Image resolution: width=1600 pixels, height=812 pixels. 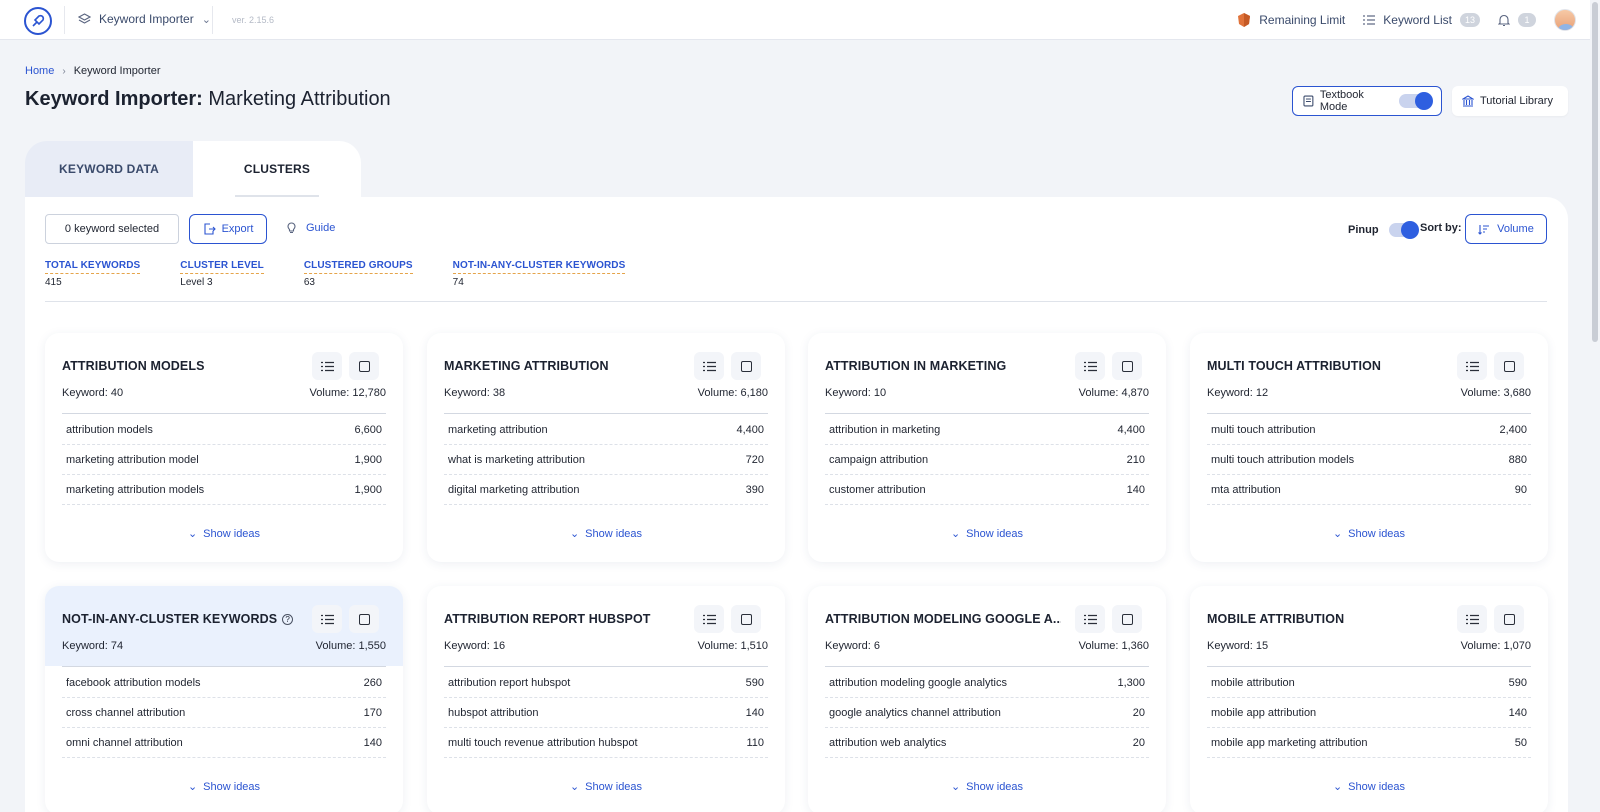 What do you see at coordinates (39, 71) in the screenshot?
I see `breadcrumb-home: Home` at bounding box center [39, 71].